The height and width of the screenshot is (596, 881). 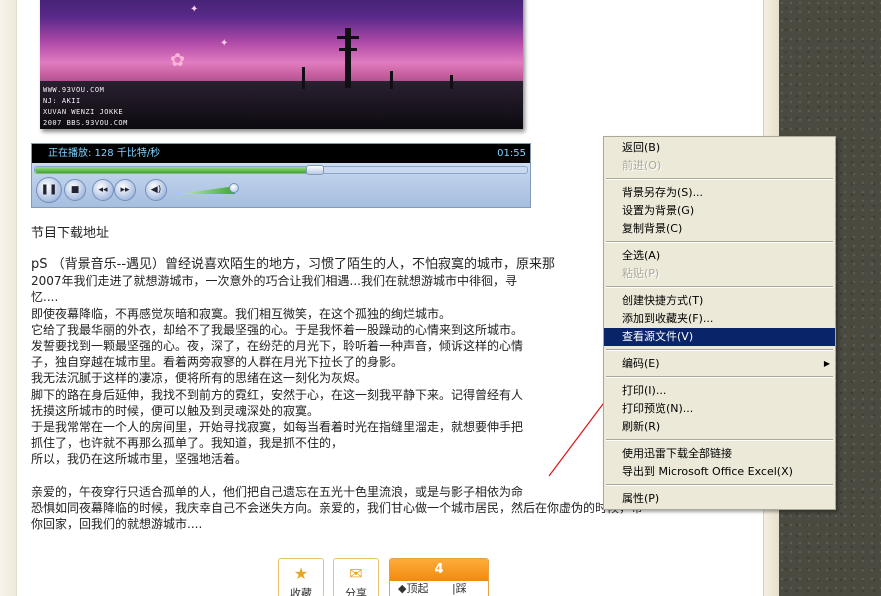 What do you see at coordinates (719, 256) in the screenshot?
I see `menu-item: 全选(A)` at bounding box center [719, 256].